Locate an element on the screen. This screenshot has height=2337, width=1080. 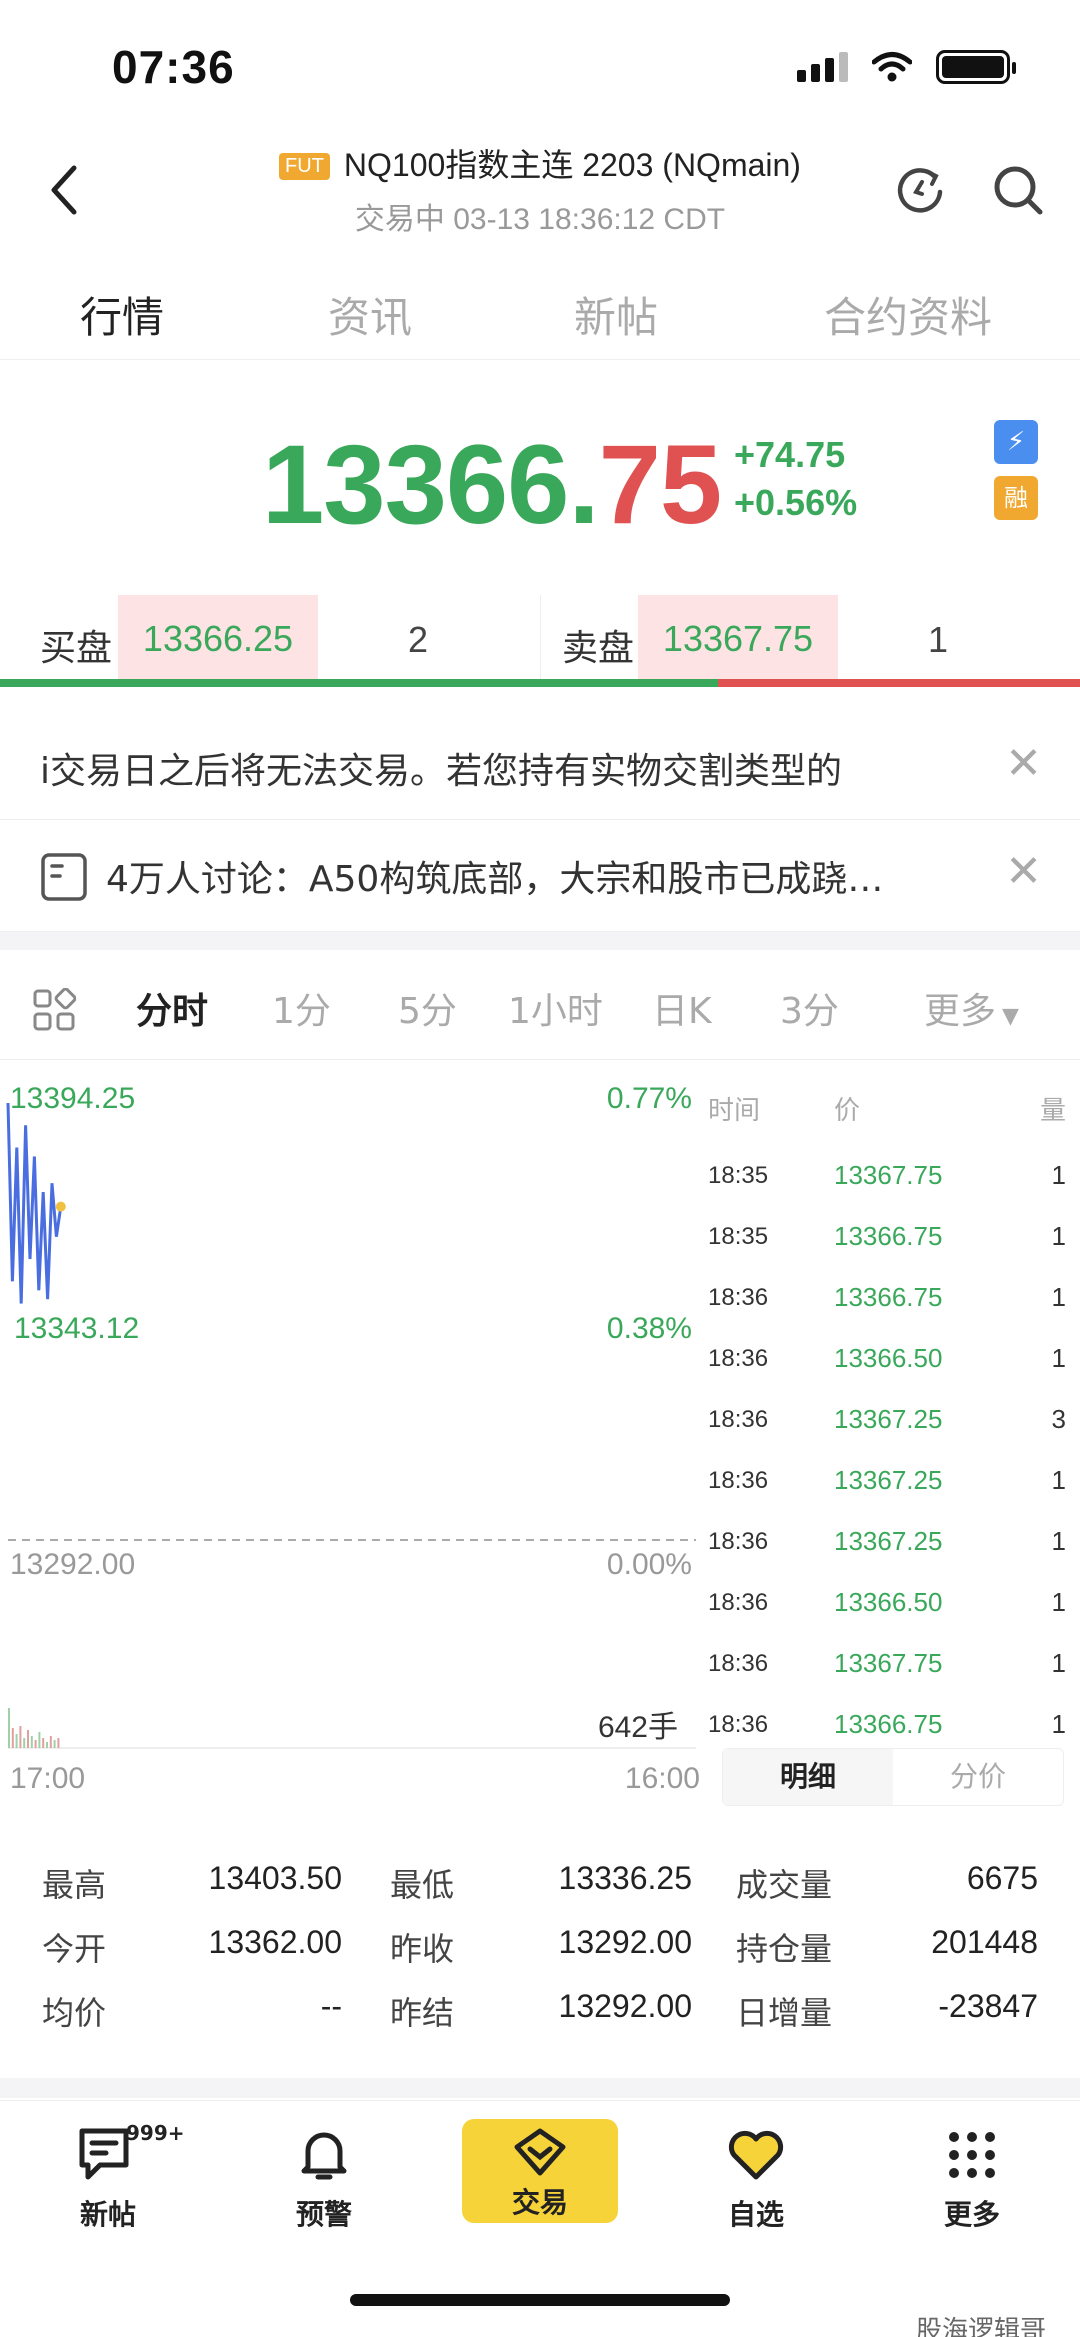
battery-icon is located at coordinates (976, 67).